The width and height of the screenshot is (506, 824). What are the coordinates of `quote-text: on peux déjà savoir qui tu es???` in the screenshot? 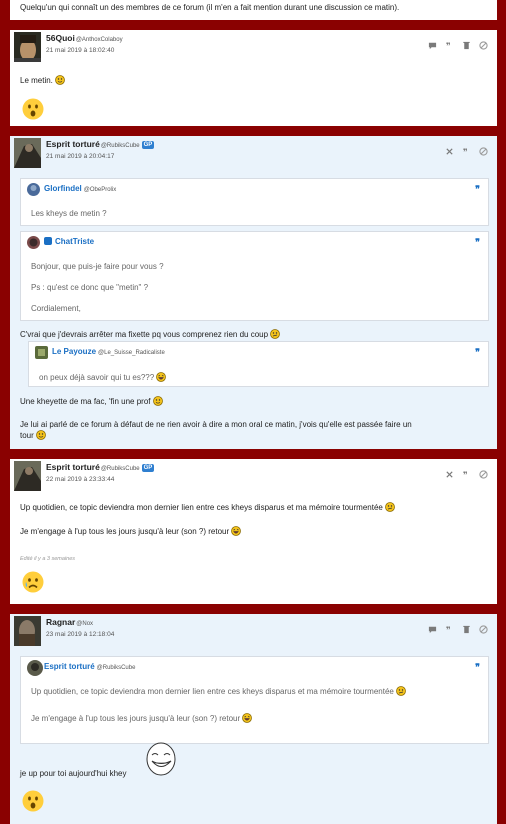 It's located at (102, 377).